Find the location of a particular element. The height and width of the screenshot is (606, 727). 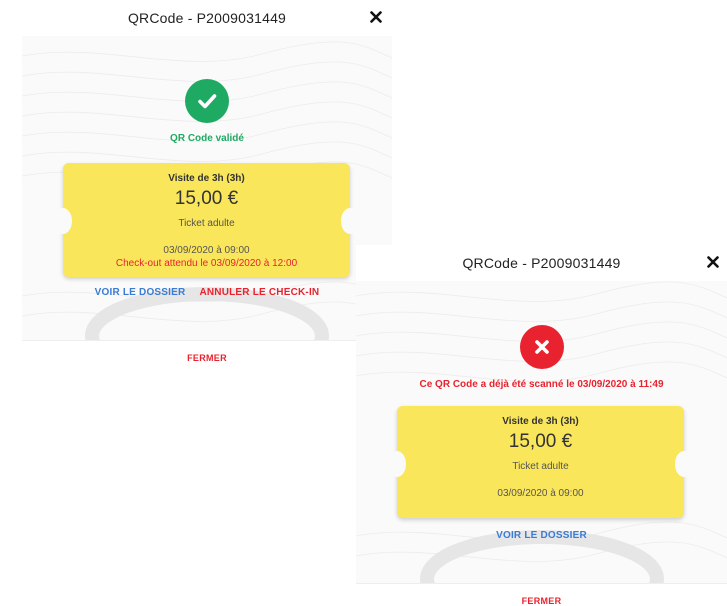

dialog-actions: VOIR LE DOSSIER is located at coordinates (541, 535).